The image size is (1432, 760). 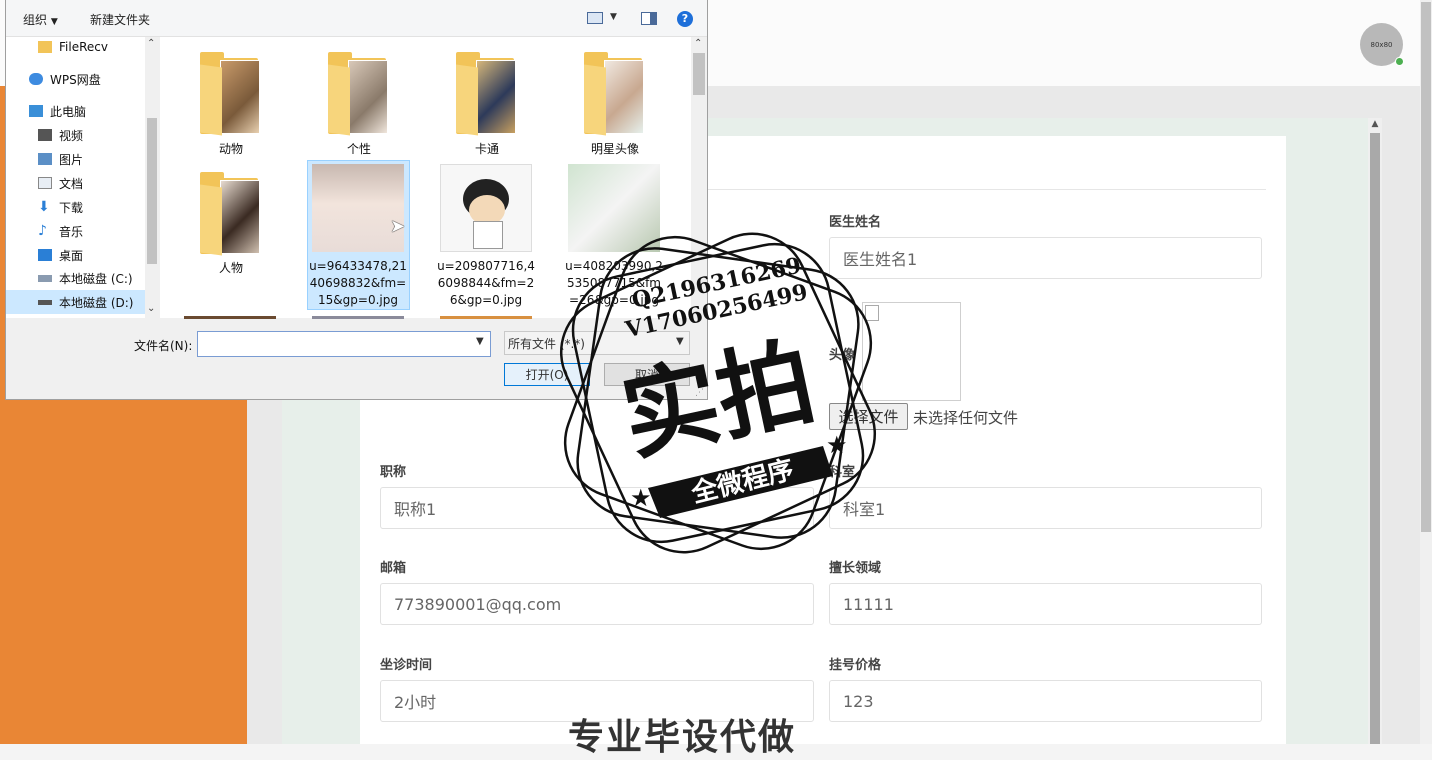 I want to click on avatar-text: 80x80, so click(x=1381, y=44).